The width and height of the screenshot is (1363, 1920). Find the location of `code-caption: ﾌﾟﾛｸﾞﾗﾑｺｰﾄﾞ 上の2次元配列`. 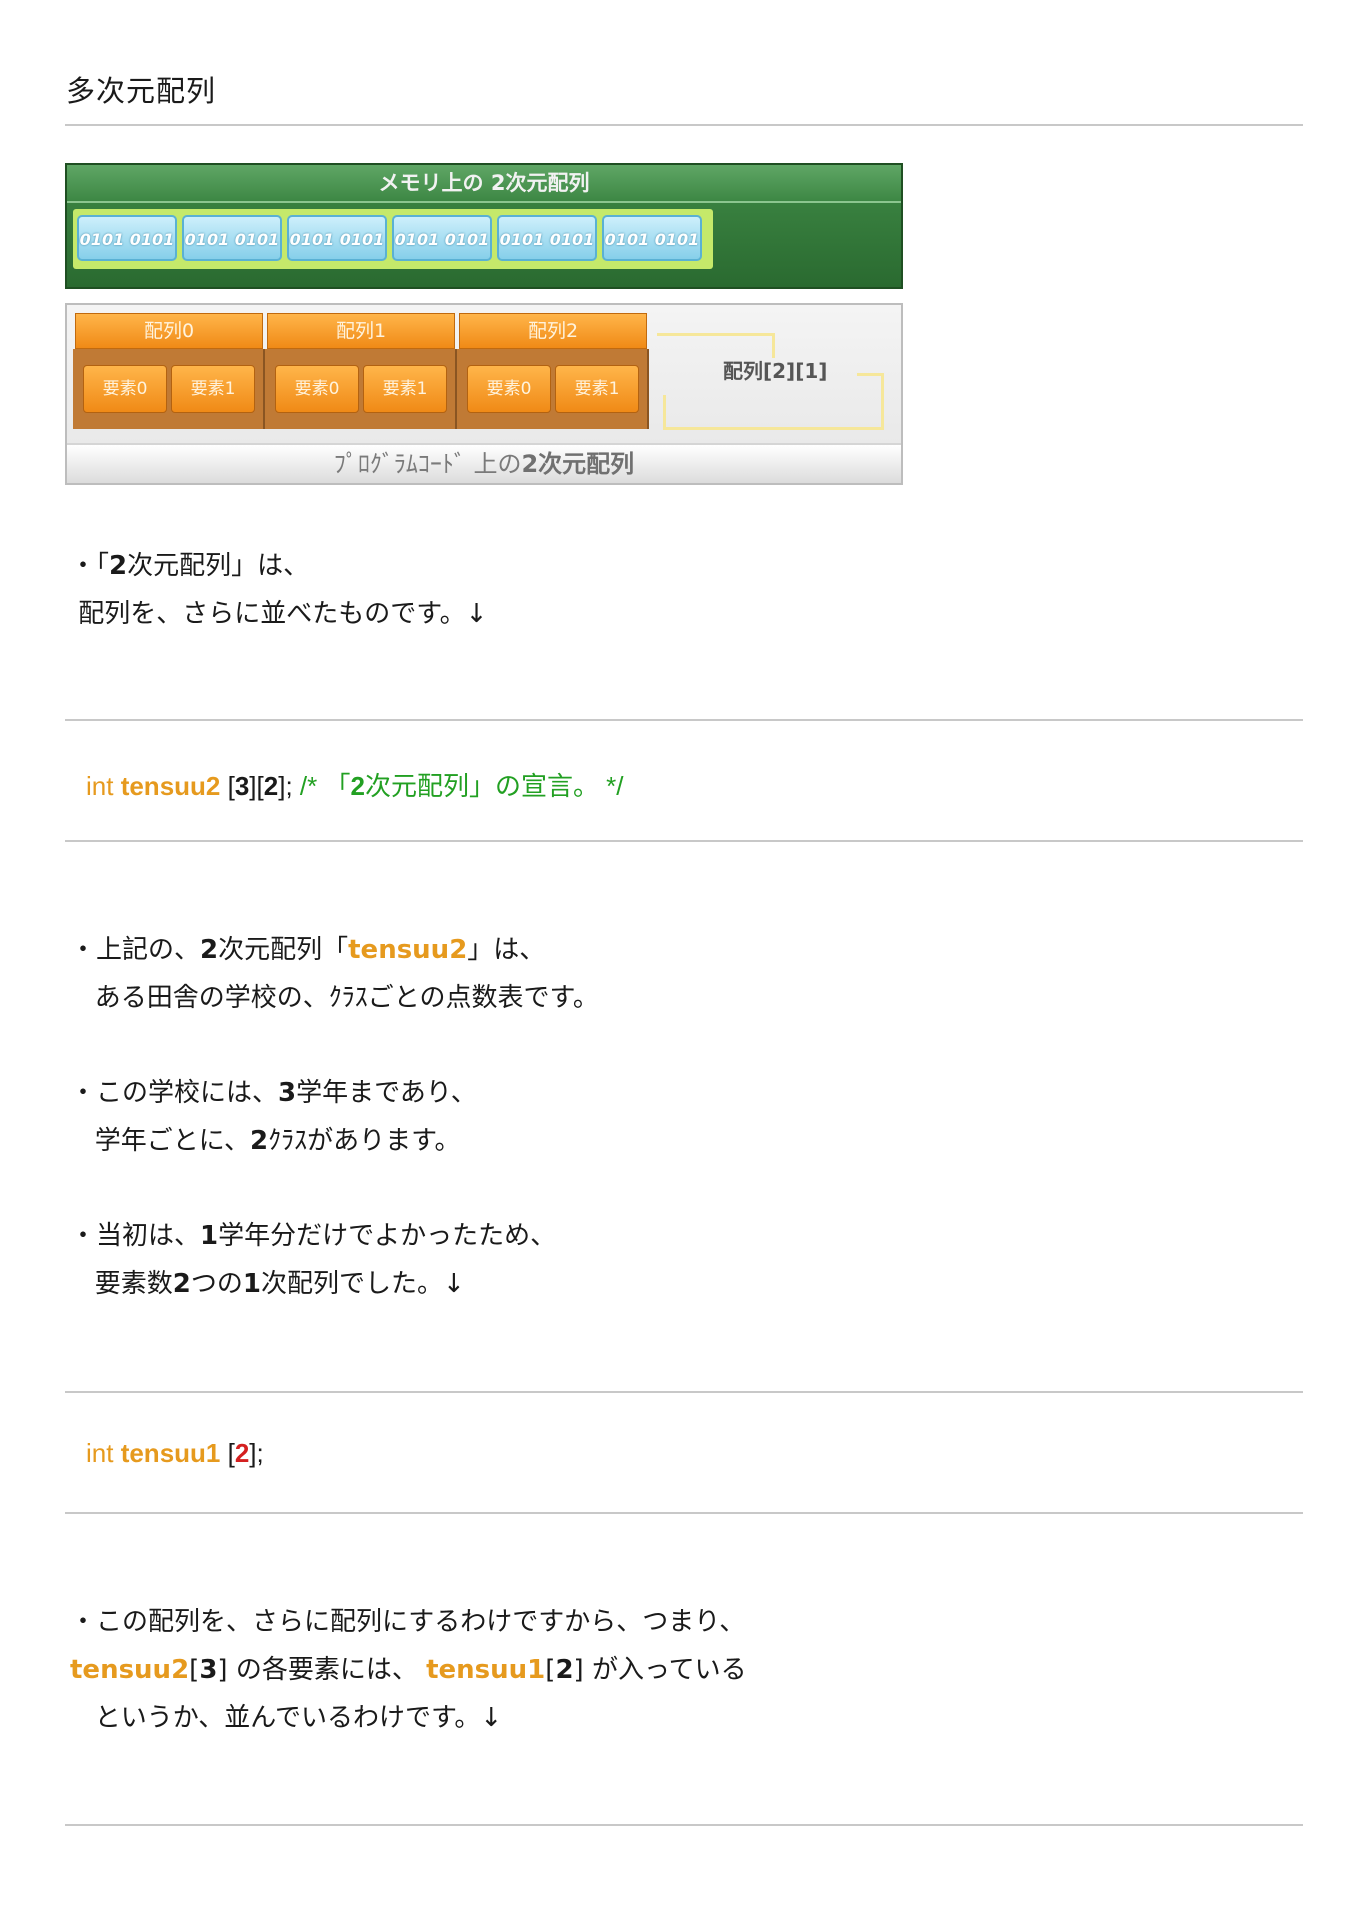

code-caption: ﾌﾟﾛｸﾞﾗﾑｺｰﾄﾞ 上の2次元配列 is located at coordinates (484, 463).